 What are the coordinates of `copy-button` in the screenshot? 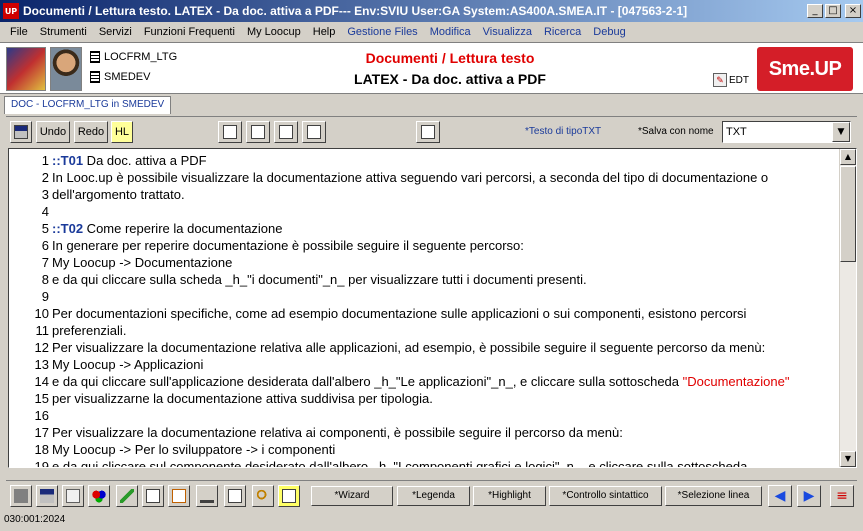 It's located at (153, 496).